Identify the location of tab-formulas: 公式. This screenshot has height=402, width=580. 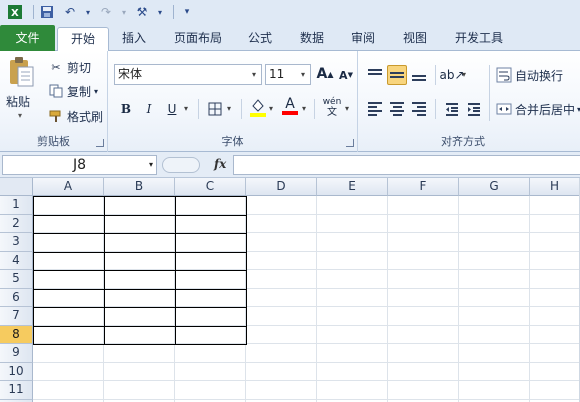
(260, 39).